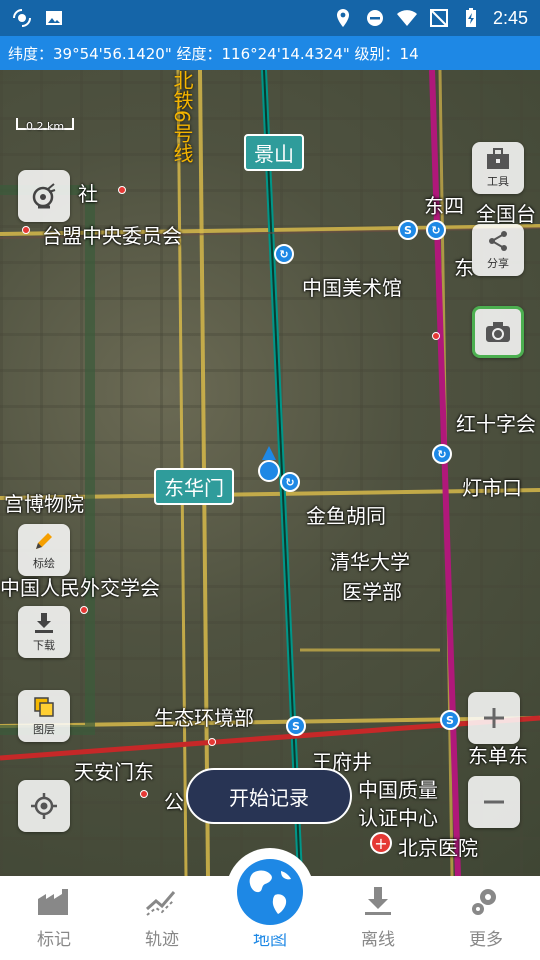  Describe the element at coordinates (174, 802) in the screenshot. I see `map-label: 公` at that location.